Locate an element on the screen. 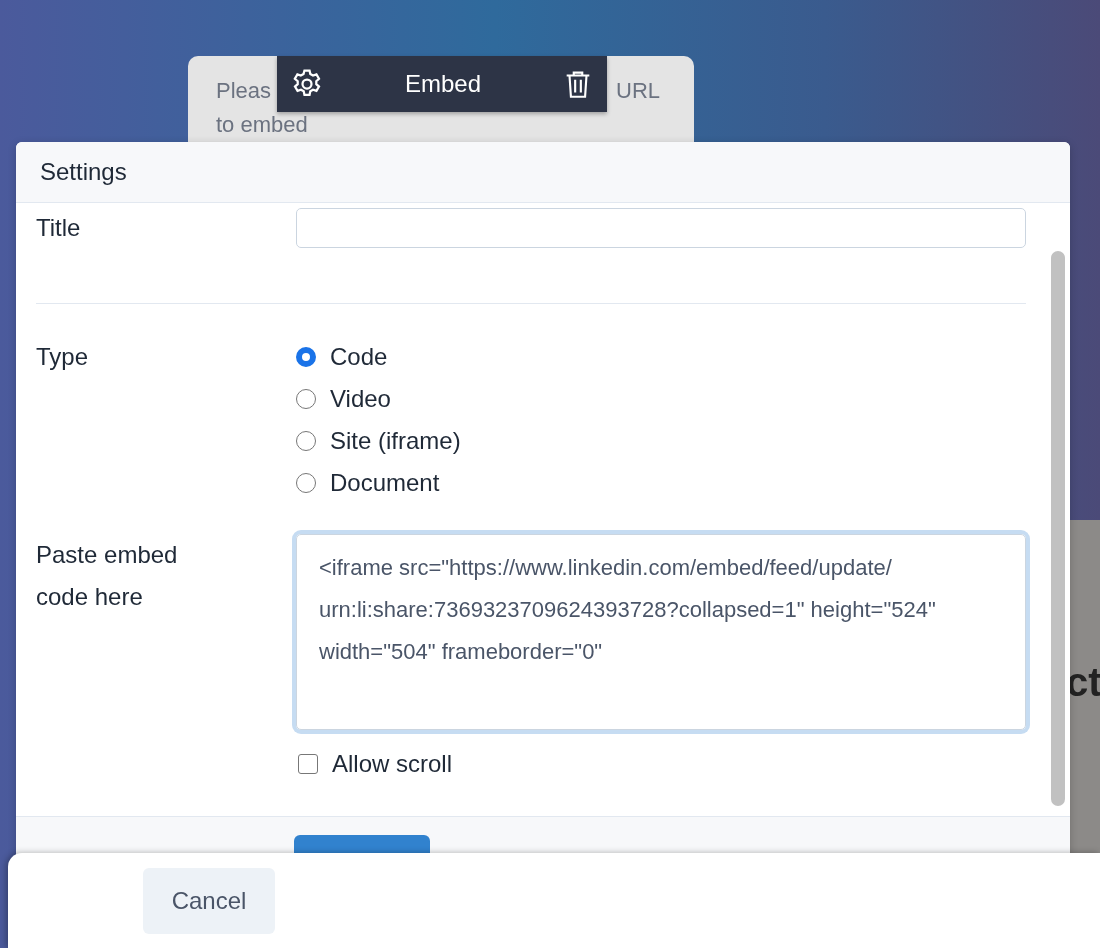 This screenshot has height=948, width=1100. radio-option: Document is located at coordinates (378, 483).